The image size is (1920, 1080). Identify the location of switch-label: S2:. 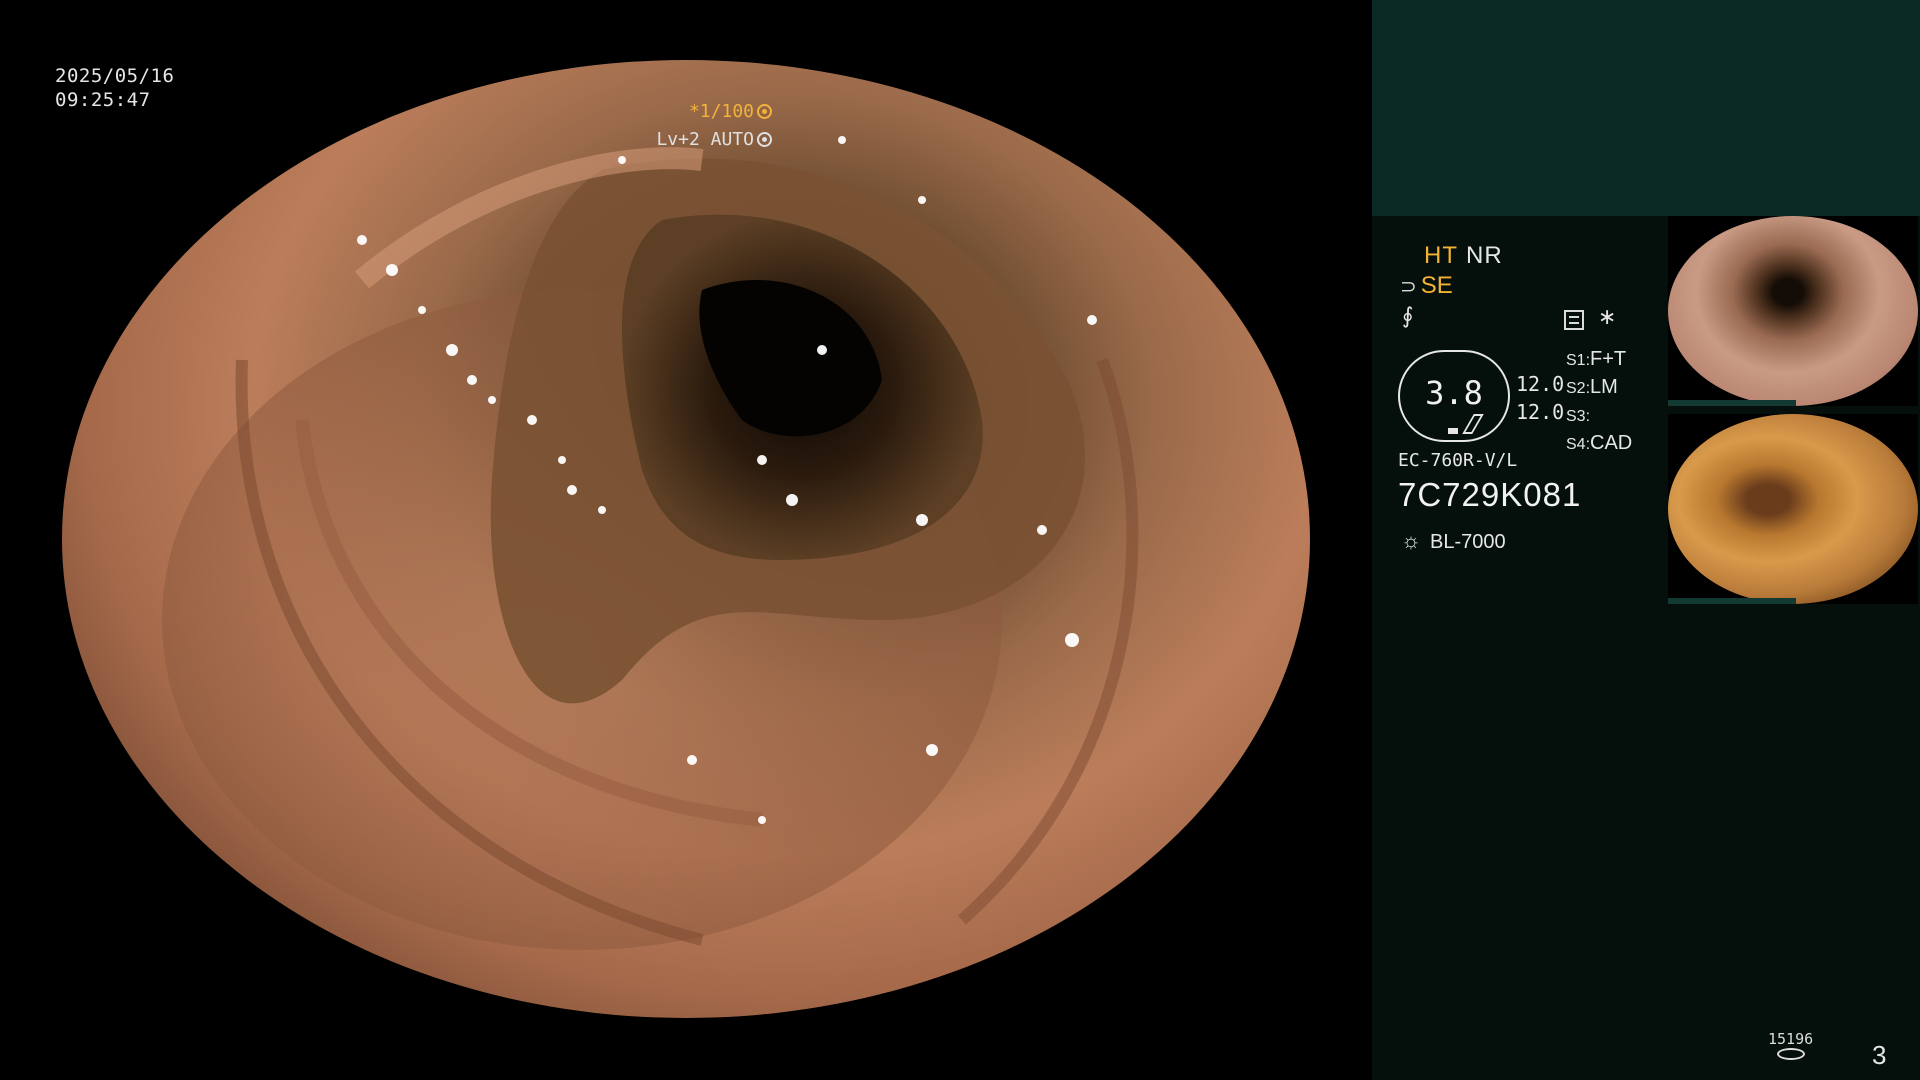
(1578, 388).